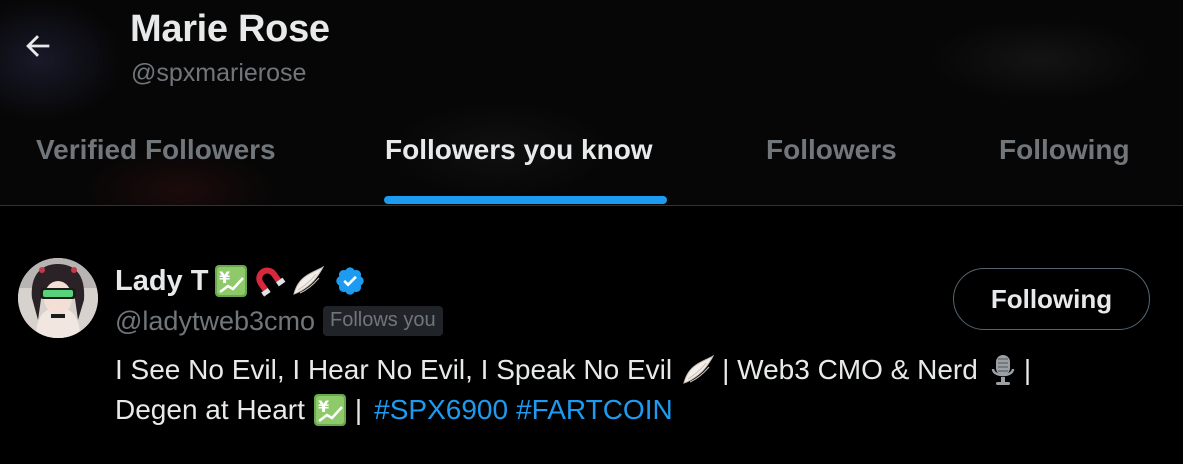 The width and height of the screenshot is (1183, 464). Describe the element at coordinates (219, 73) in the screenshot. I see `profile-handle: @spxmarierose` at that location.